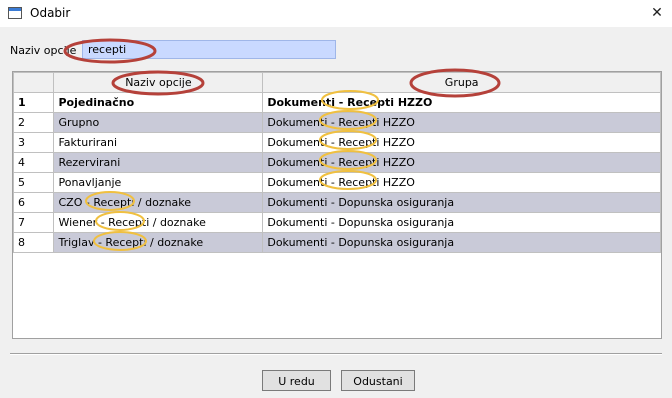  What do you see at coordinates (34, 82) in the screenshot?
I see `header-index` at bounding box center [34, 82].